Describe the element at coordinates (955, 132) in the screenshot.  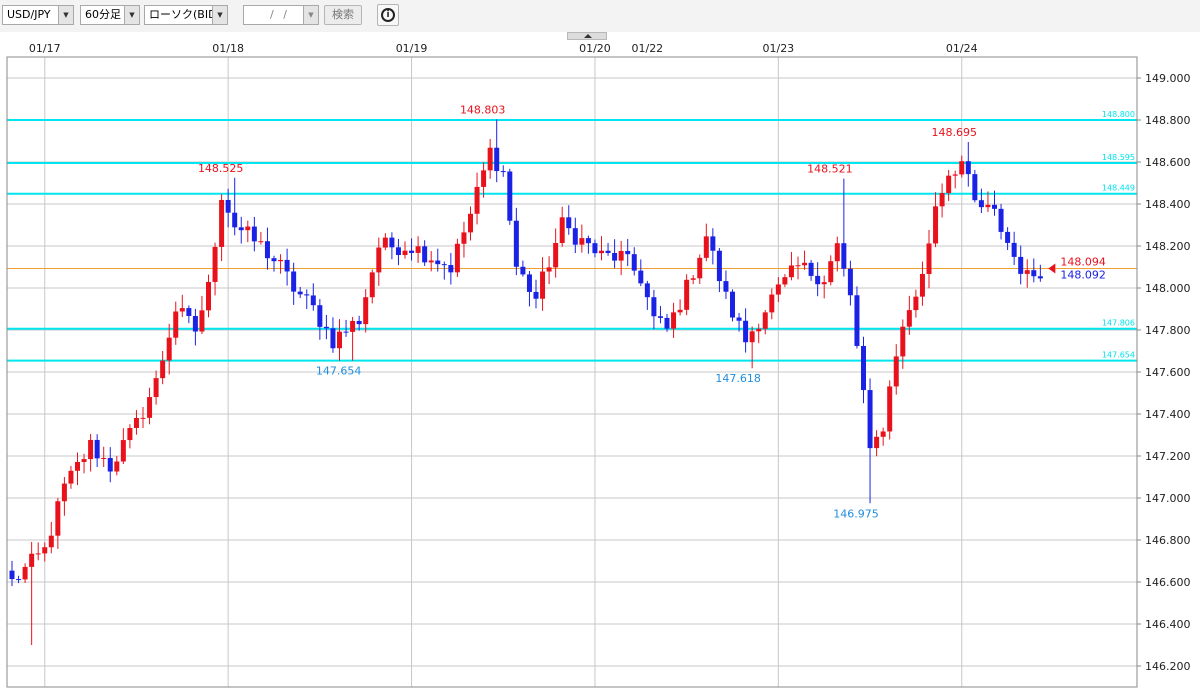
I see `price-annotation: 148.695` at that location.